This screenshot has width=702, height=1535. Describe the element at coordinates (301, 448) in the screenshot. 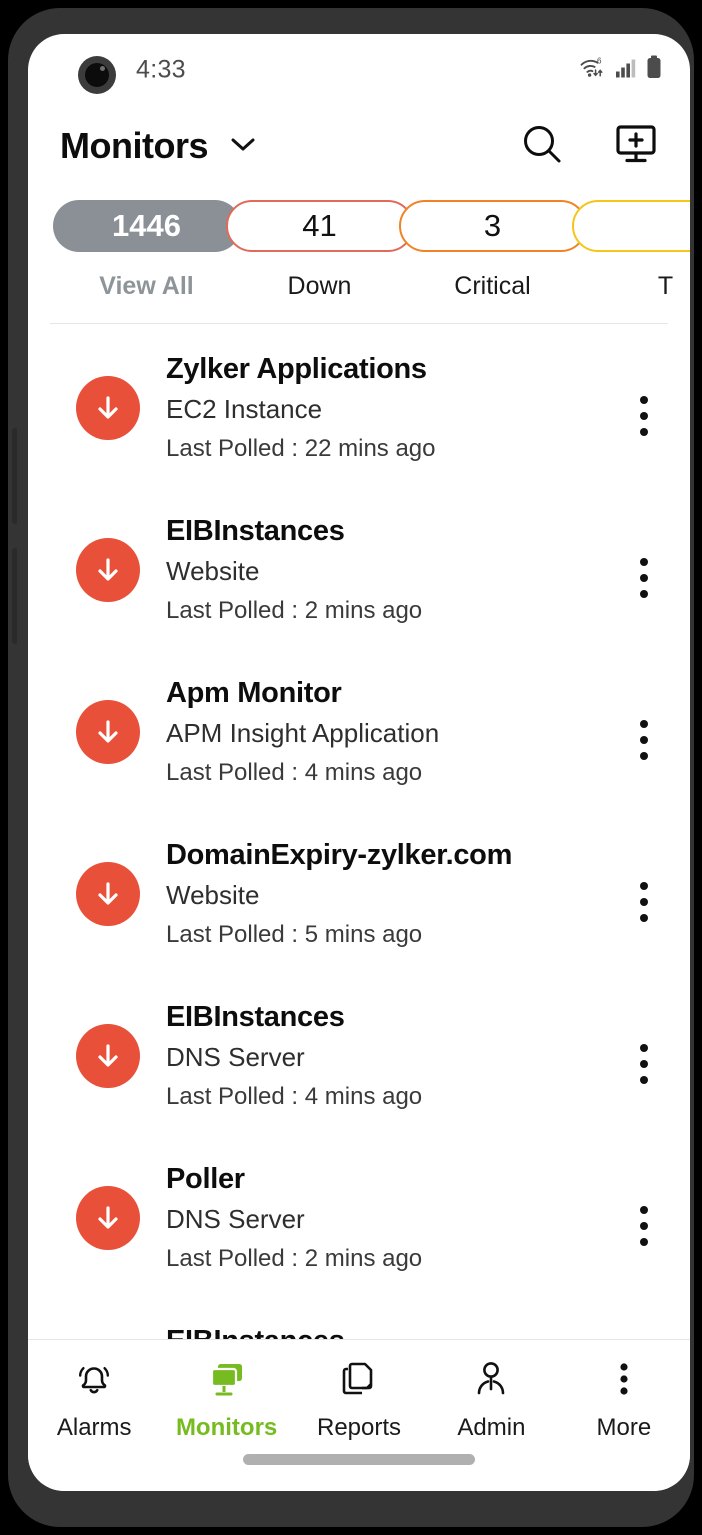

I see `monitor-last-polled: Last Polled : 22 mins ago` at that location.